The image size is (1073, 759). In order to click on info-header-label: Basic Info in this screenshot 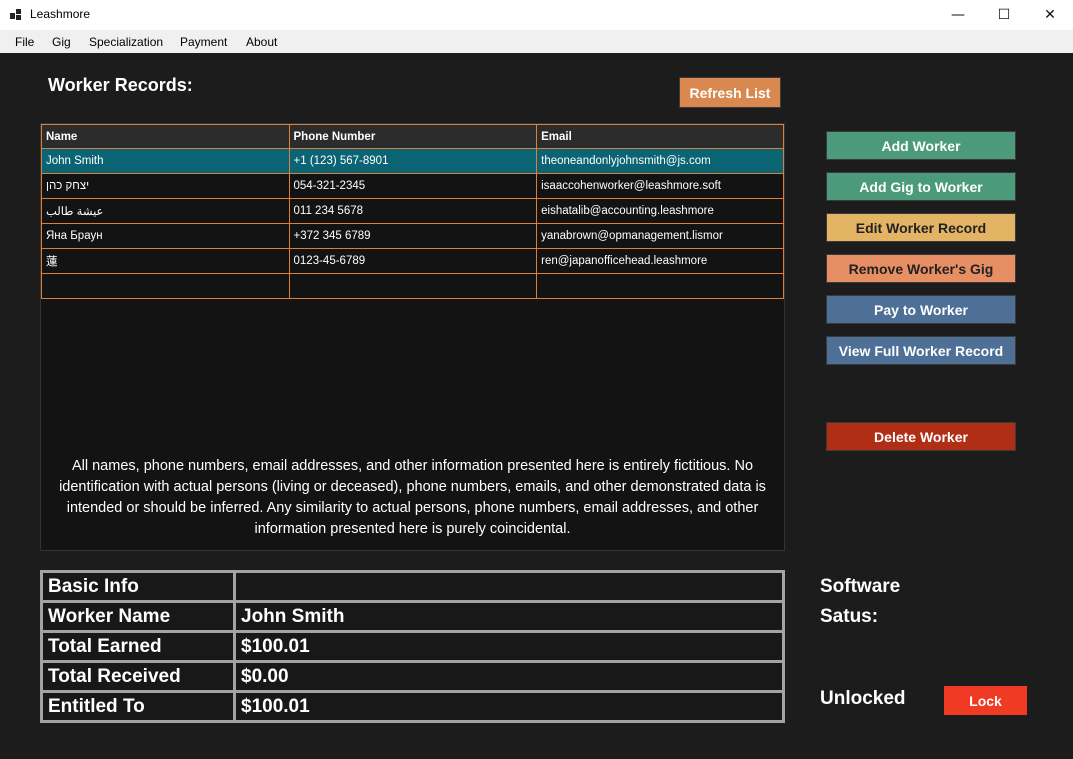, I will do `click(138, 586)`.